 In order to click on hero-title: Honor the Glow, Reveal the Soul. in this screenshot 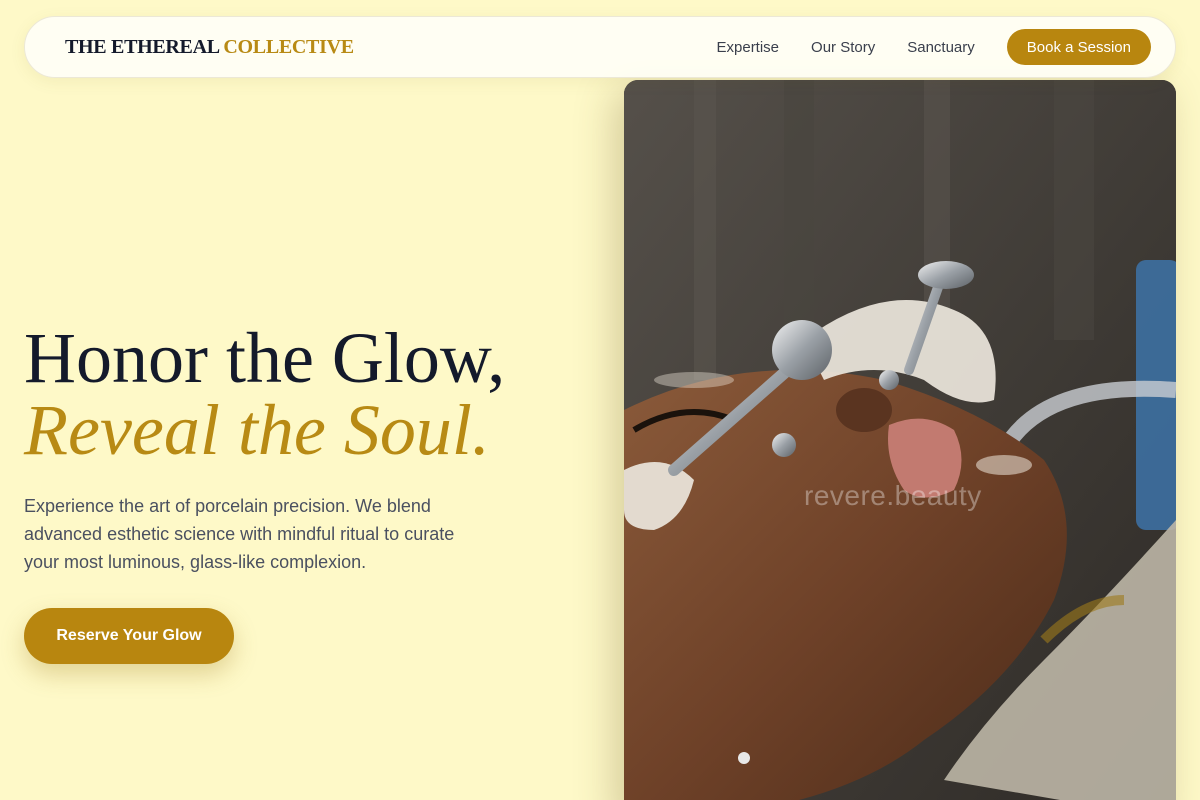, I will do `click(264, 394)`.